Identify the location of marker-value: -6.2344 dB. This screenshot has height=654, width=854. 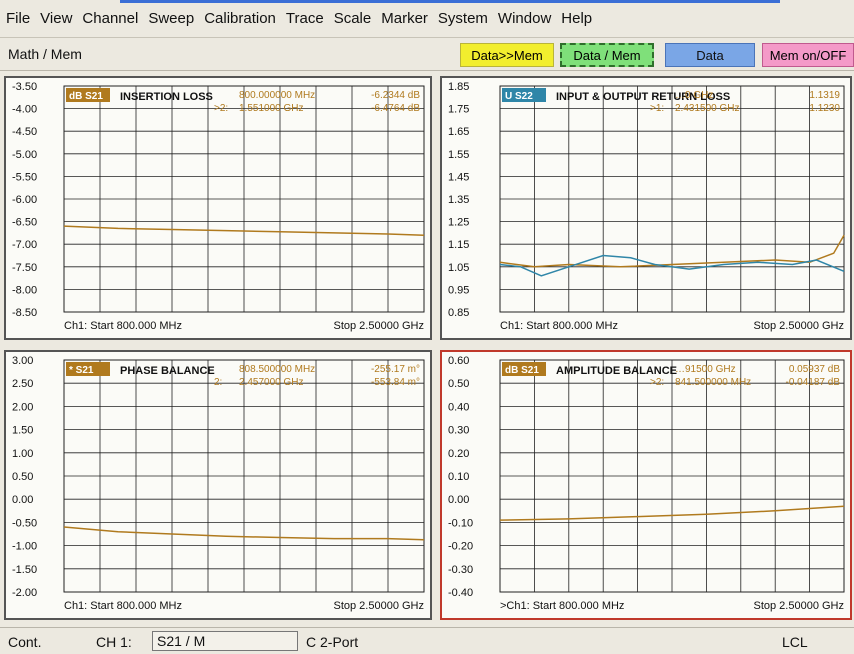
(395, 95).